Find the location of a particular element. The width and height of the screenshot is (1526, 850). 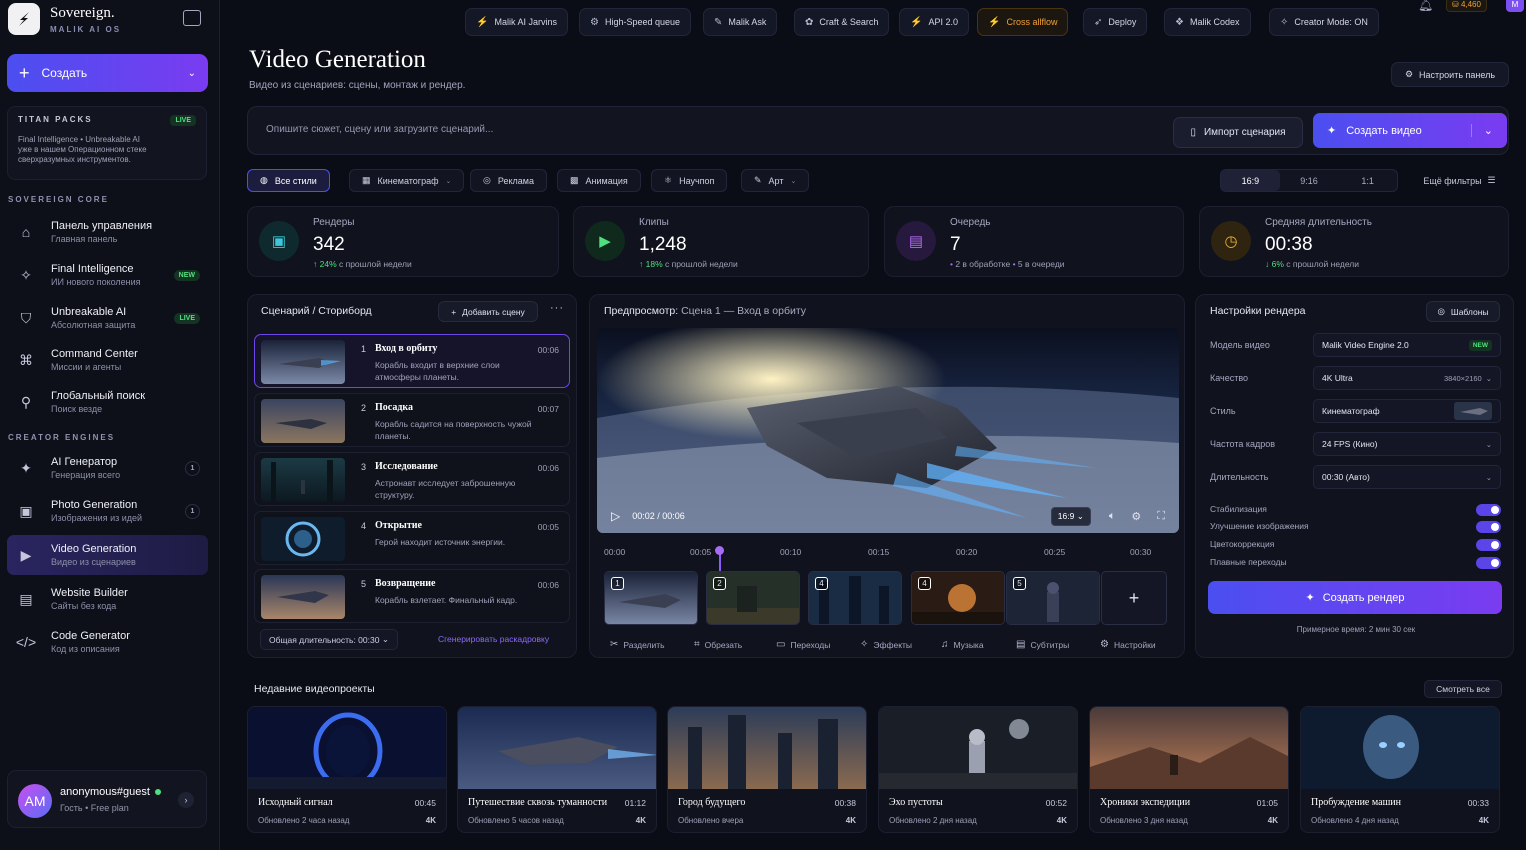

timeline-clip: 1 is located at coordinates (651, 598).